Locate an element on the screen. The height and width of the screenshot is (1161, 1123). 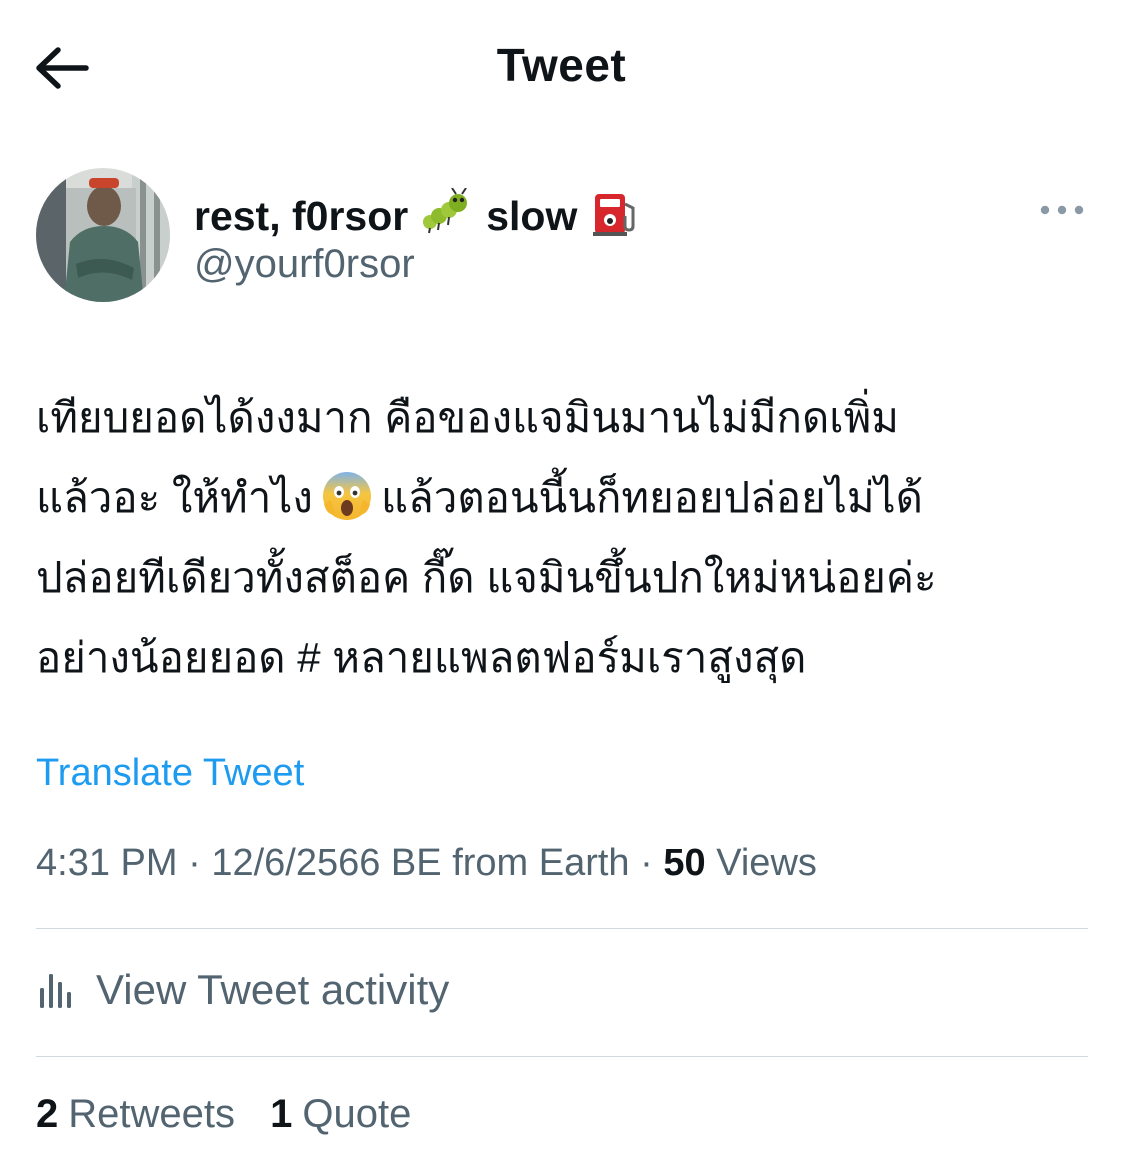
fuel-pump-emoji is located at coordinates (616, 216).